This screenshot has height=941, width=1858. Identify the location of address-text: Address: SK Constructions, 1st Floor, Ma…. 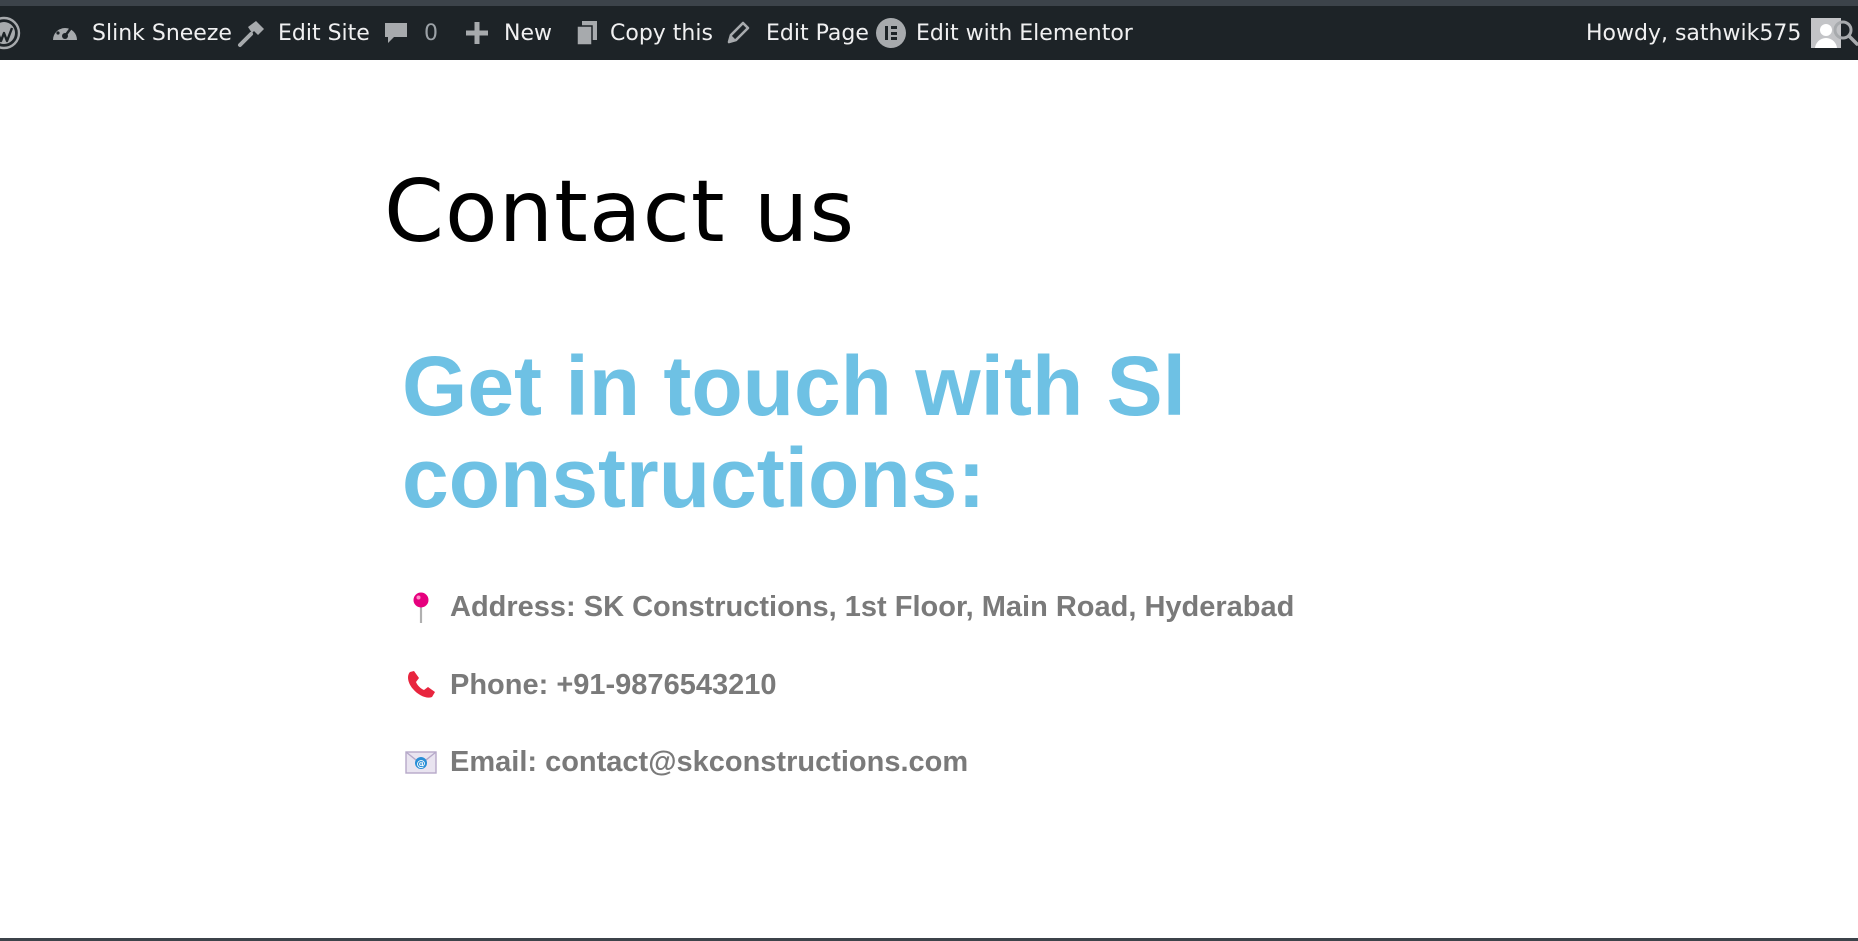
(872, 606).